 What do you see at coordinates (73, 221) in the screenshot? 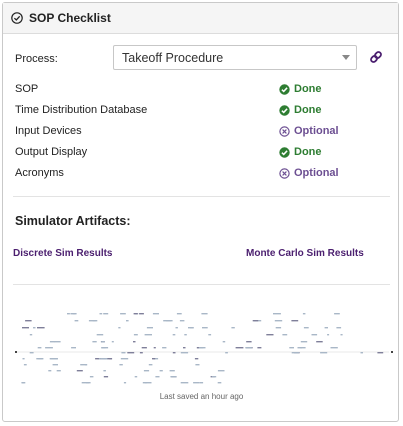
I see `artifacts-title: Simulator Artifacts:` at bounding box center [73, 221].